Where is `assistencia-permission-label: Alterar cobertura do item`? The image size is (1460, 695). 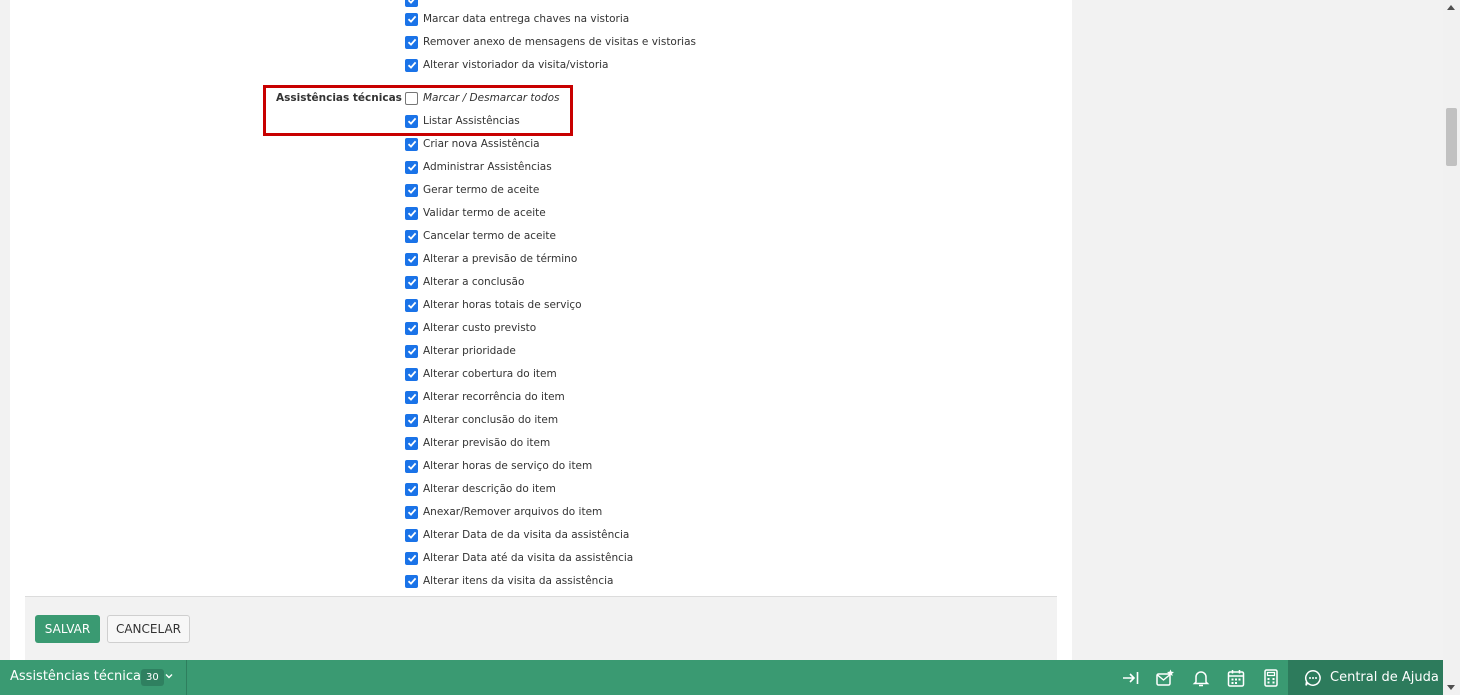 assistencia-permission-label: Alterar cobertura do item is located at coordinates (490, 374).